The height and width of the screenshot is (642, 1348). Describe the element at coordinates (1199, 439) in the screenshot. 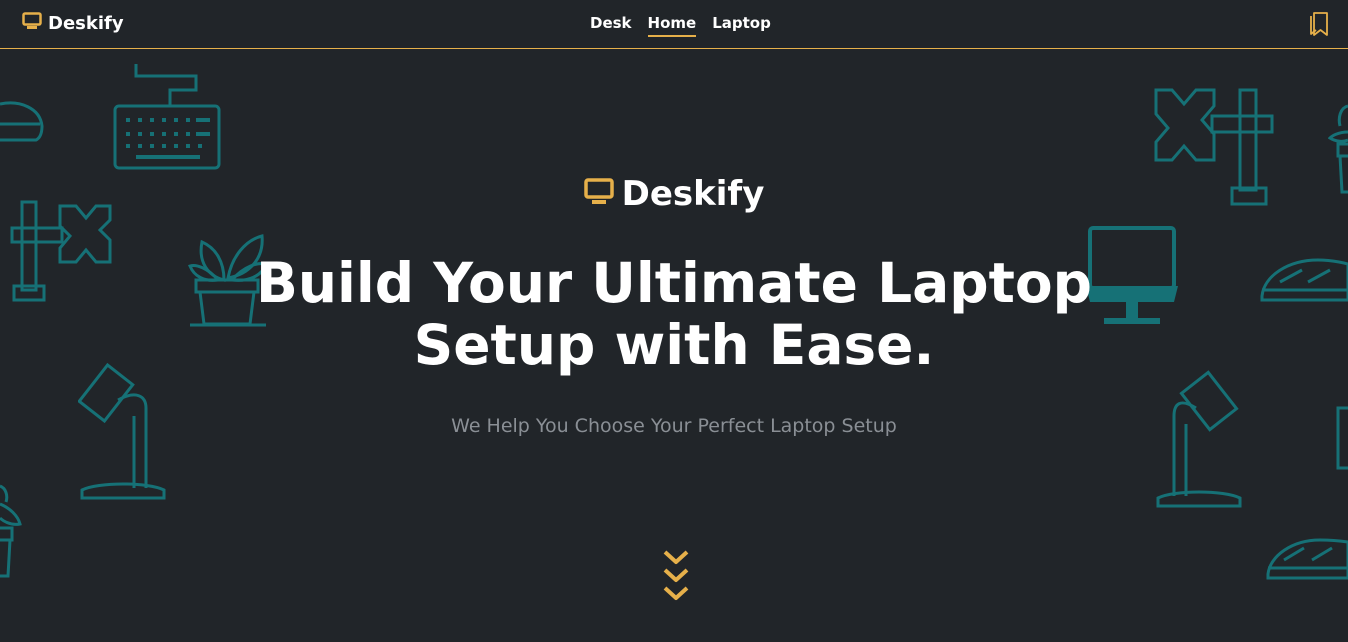

I see `desk-lamp-icon` at that location.